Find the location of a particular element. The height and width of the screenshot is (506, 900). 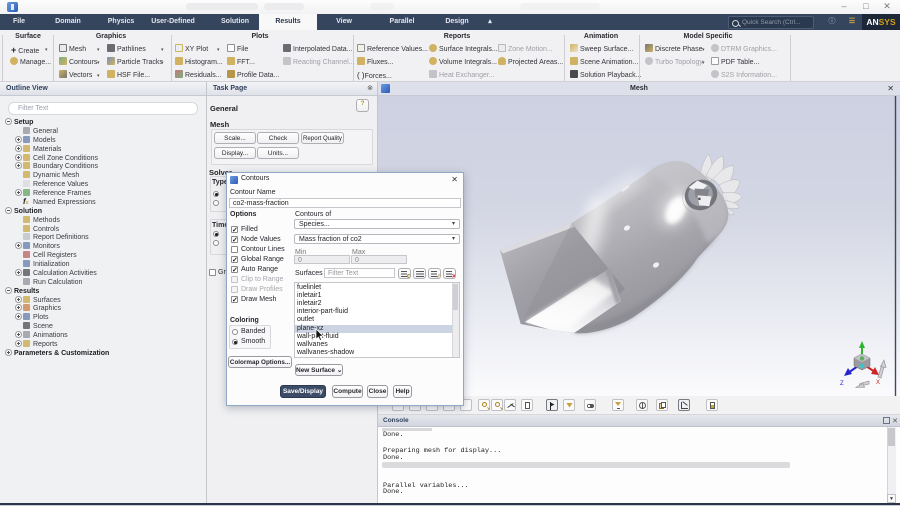

svg-text: Z is located at coordinates (842, 384).